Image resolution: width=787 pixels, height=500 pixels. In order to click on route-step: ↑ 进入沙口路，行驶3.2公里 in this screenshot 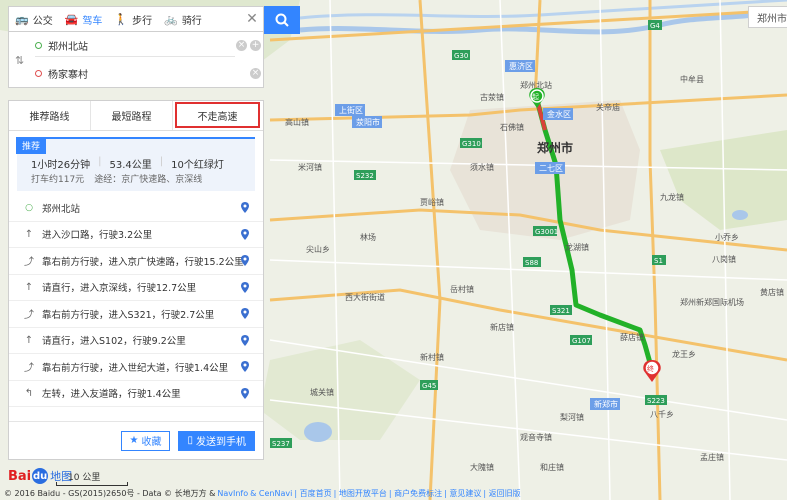, I will do `click(136, 235)`.